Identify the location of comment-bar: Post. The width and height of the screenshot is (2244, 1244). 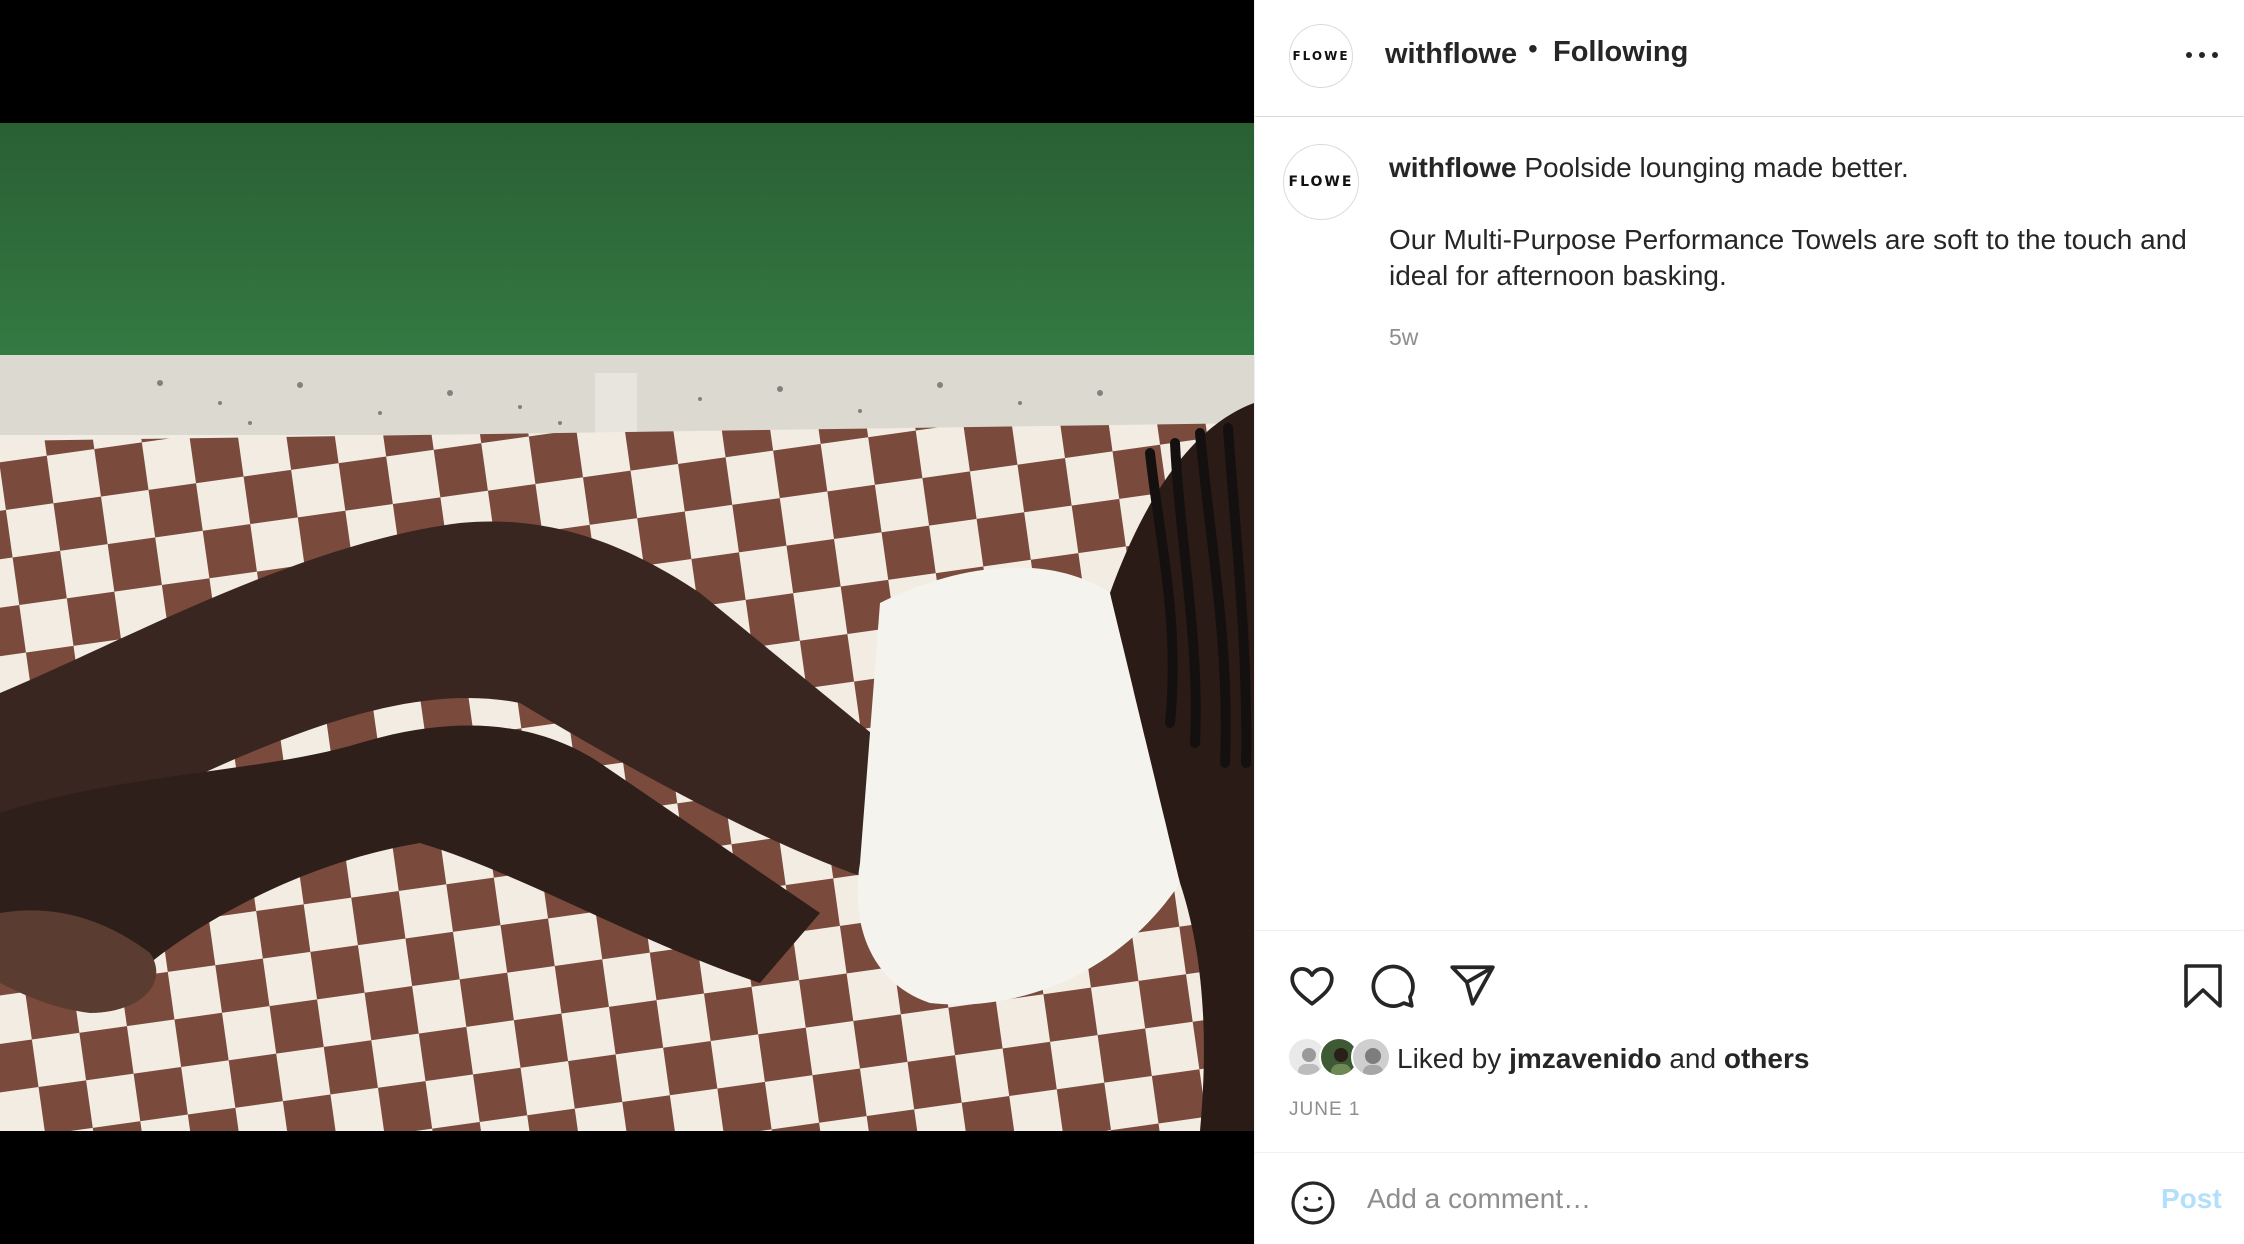
(1749, 1198).